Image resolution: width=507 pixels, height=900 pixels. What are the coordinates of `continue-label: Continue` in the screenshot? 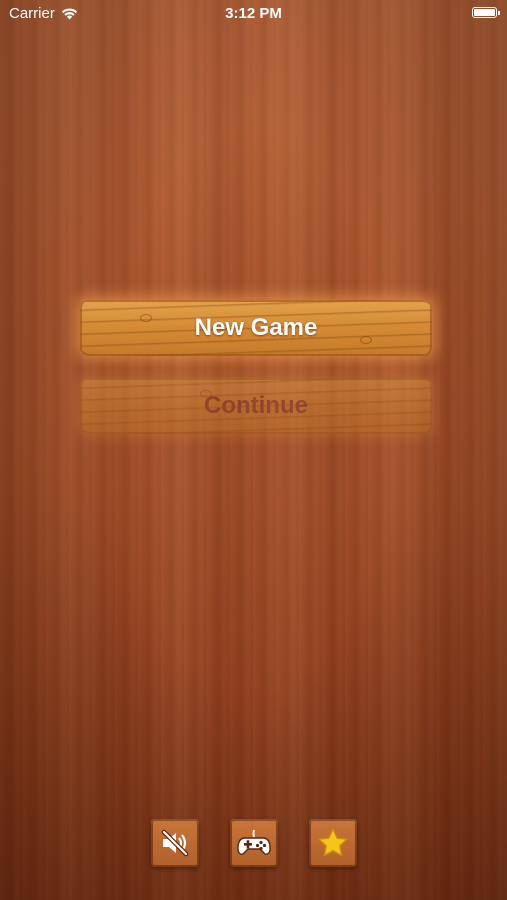 It's located at (256, 405).